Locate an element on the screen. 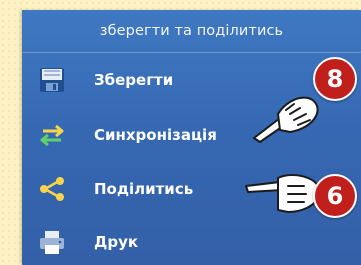 This screenshot has height=265, width=361. share-icon is located at coordinates (52, 189).